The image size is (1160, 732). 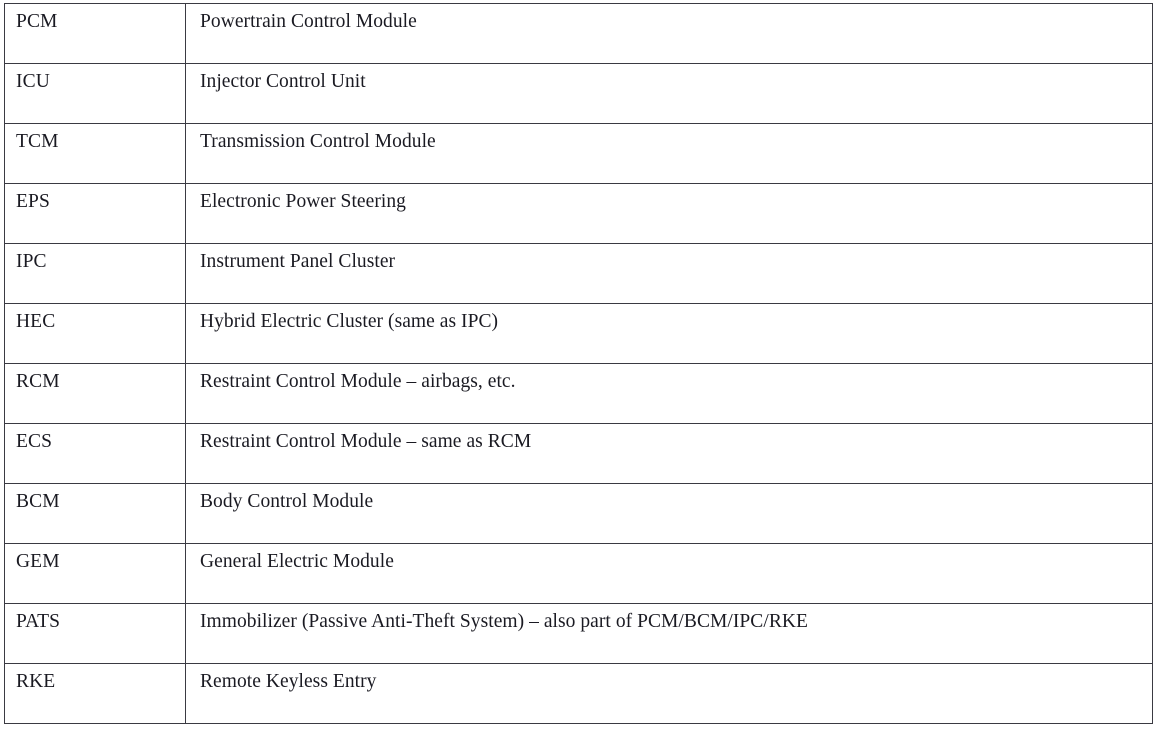 What do you see at coordinates (95, 333) in the screenshot?
I see `cell-abbreviation: HEC` at bounding box center [95, 333].